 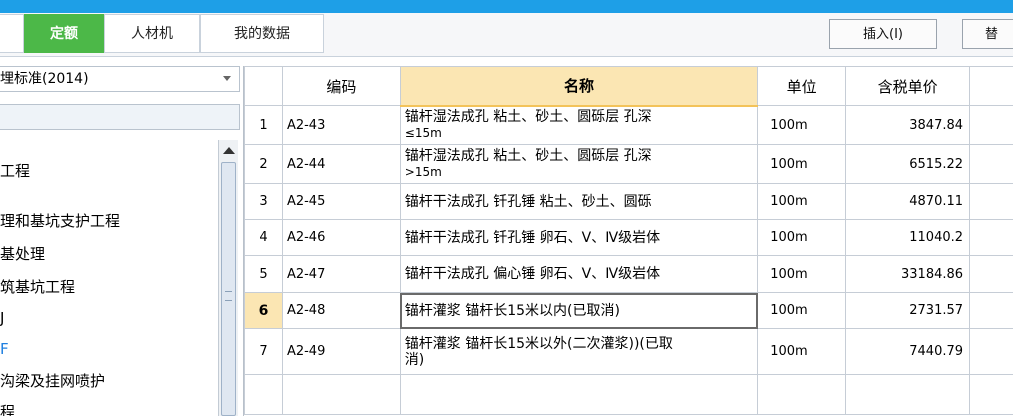 What do you see at coordinates (263, 274) in the screenshot?
I see `row-number: 5` at bounding box center [263, 274].